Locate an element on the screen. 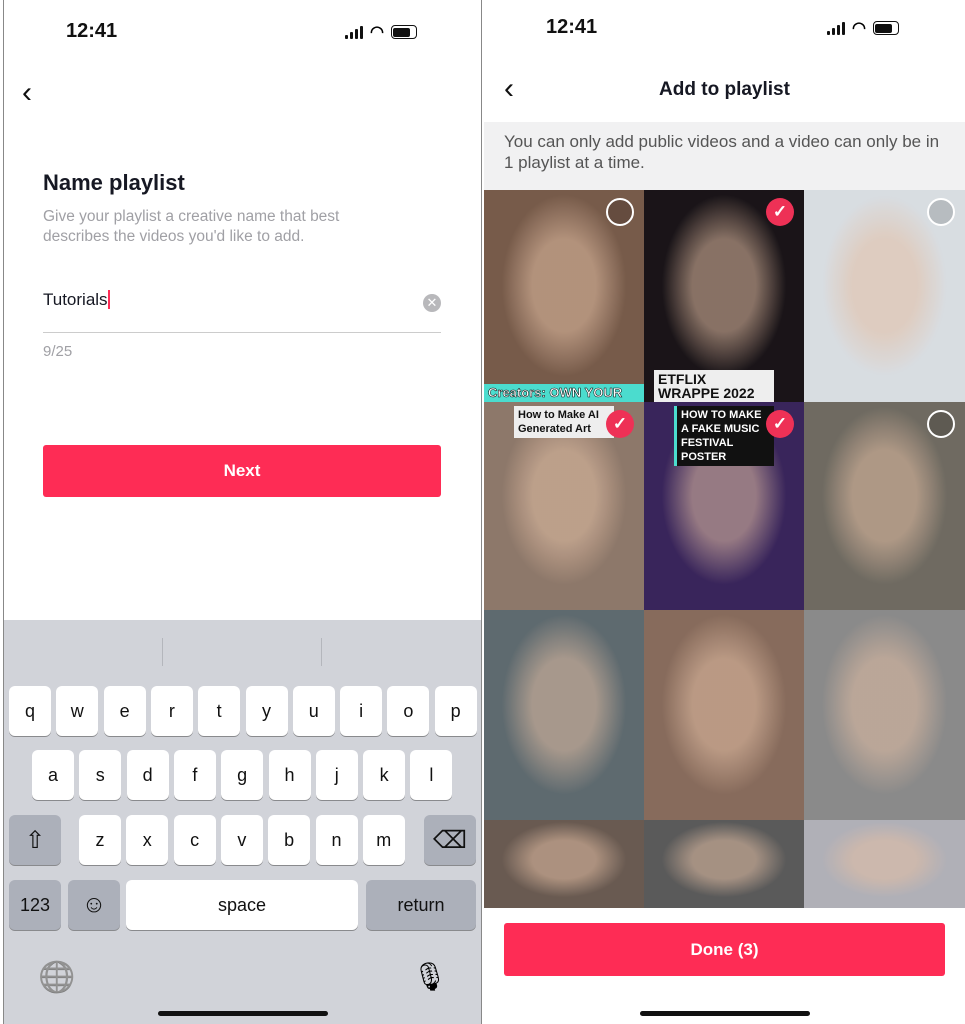  key-k: k is located at coordinates (384, 775).